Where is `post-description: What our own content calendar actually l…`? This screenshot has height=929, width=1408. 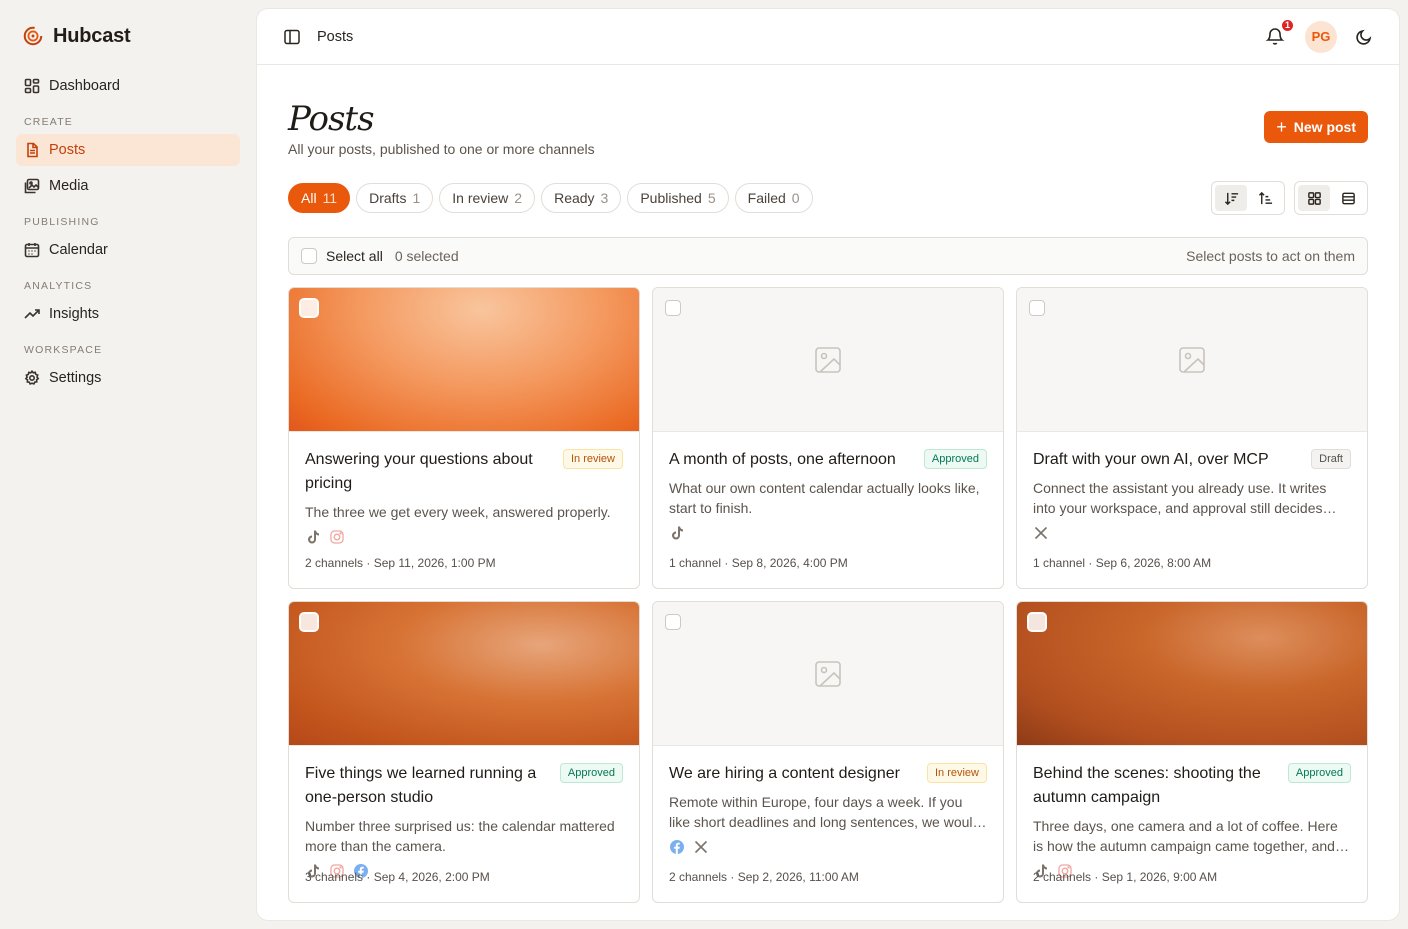
post-description: What our own content calendar actually l… is located at coordinates (824, 498).